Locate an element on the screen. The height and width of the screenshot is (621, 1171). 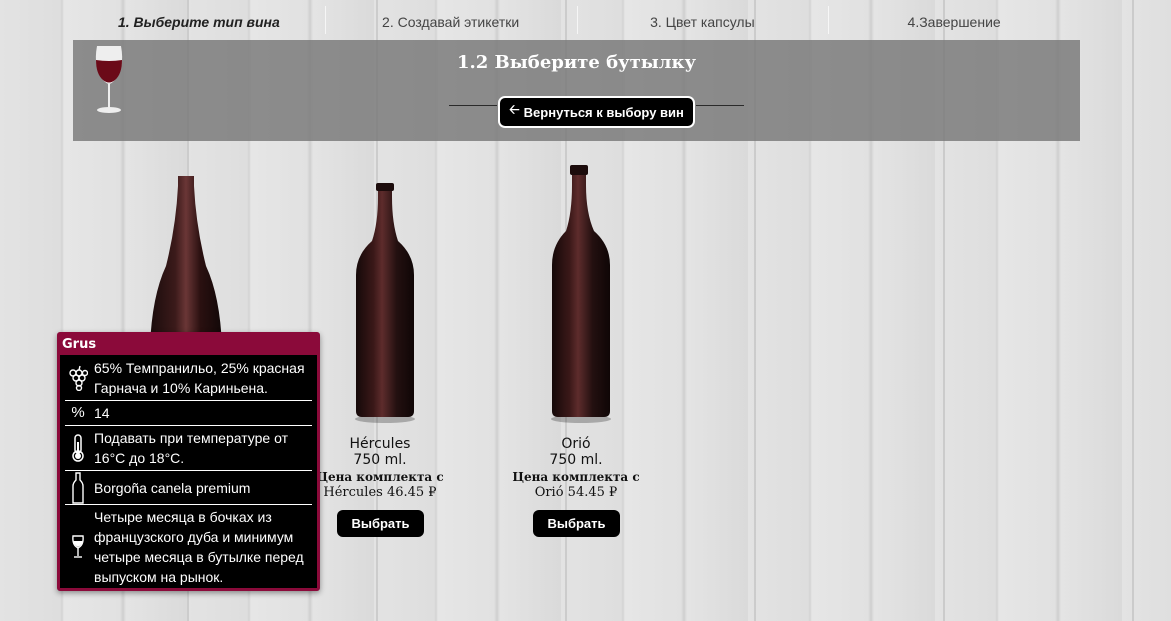
alcohol-row: % 14 is located at coordinates (188, 413).